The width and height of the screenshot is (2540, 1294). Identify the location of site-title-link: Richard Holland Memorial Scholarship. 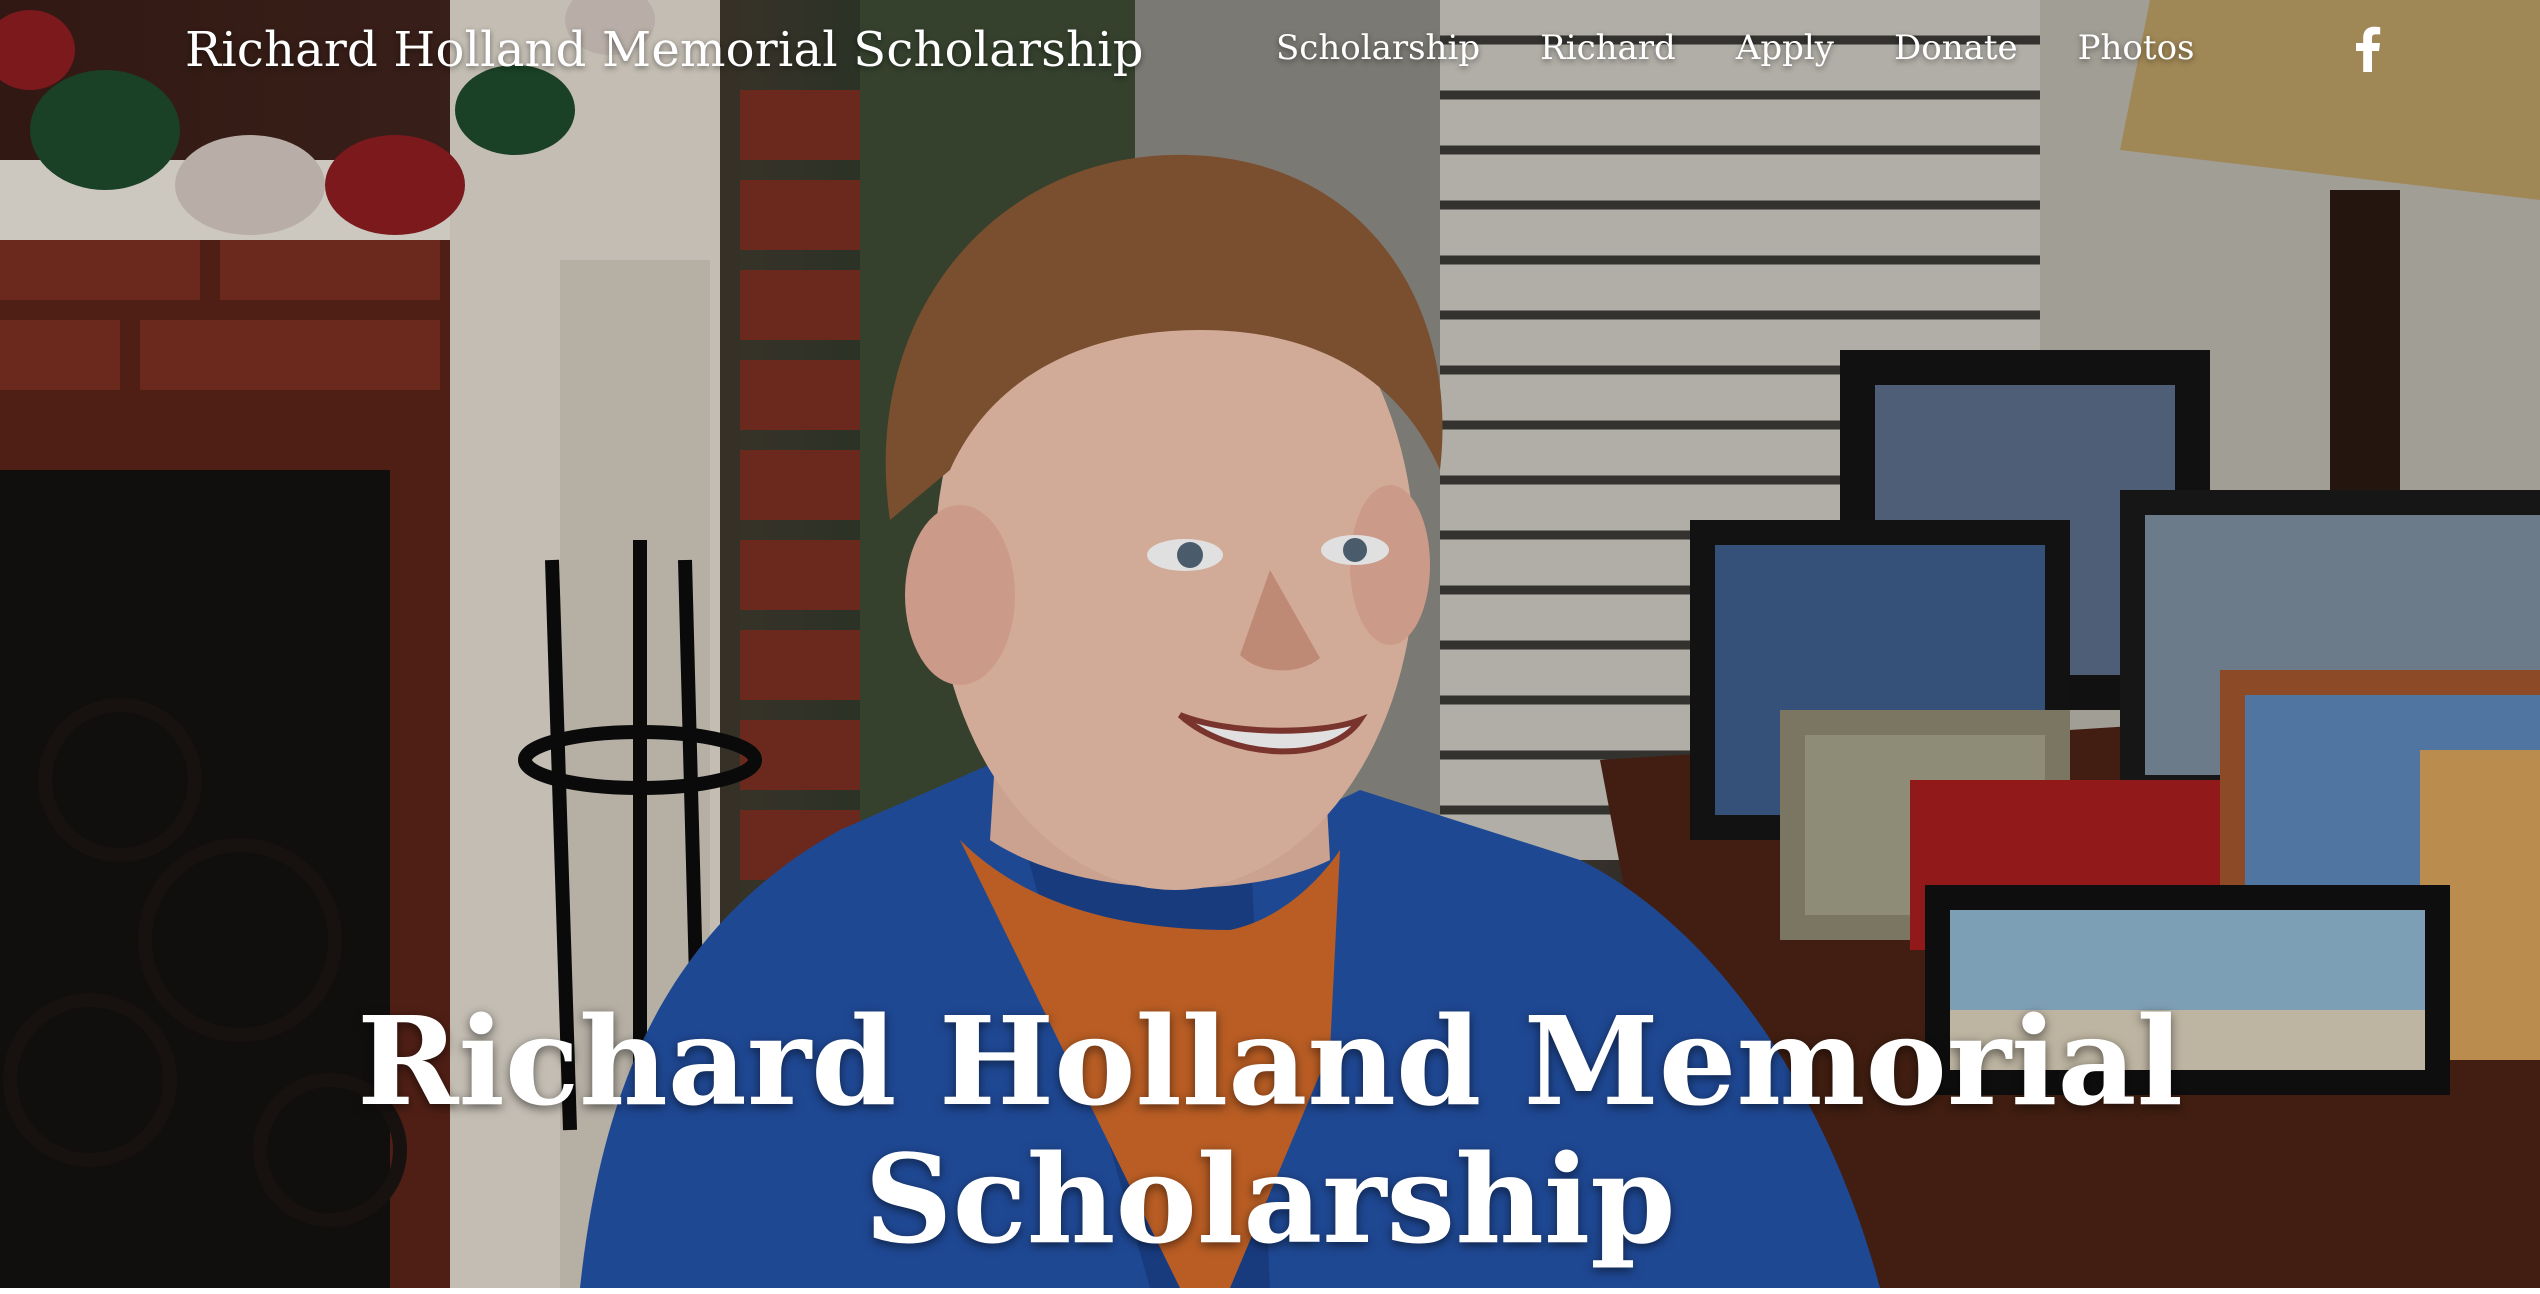
(664, 50).